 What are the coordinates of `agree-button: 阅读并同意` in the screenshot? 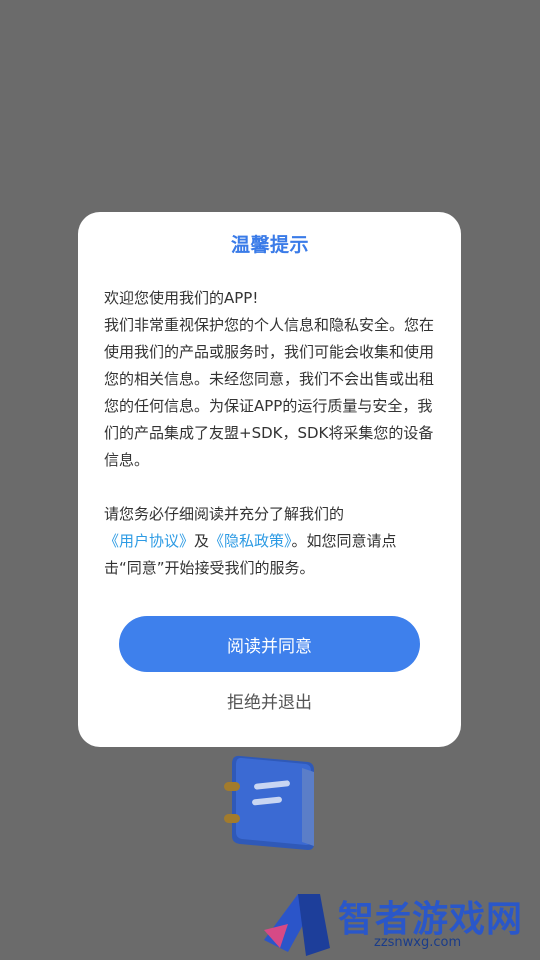 It's located at (269, 644).